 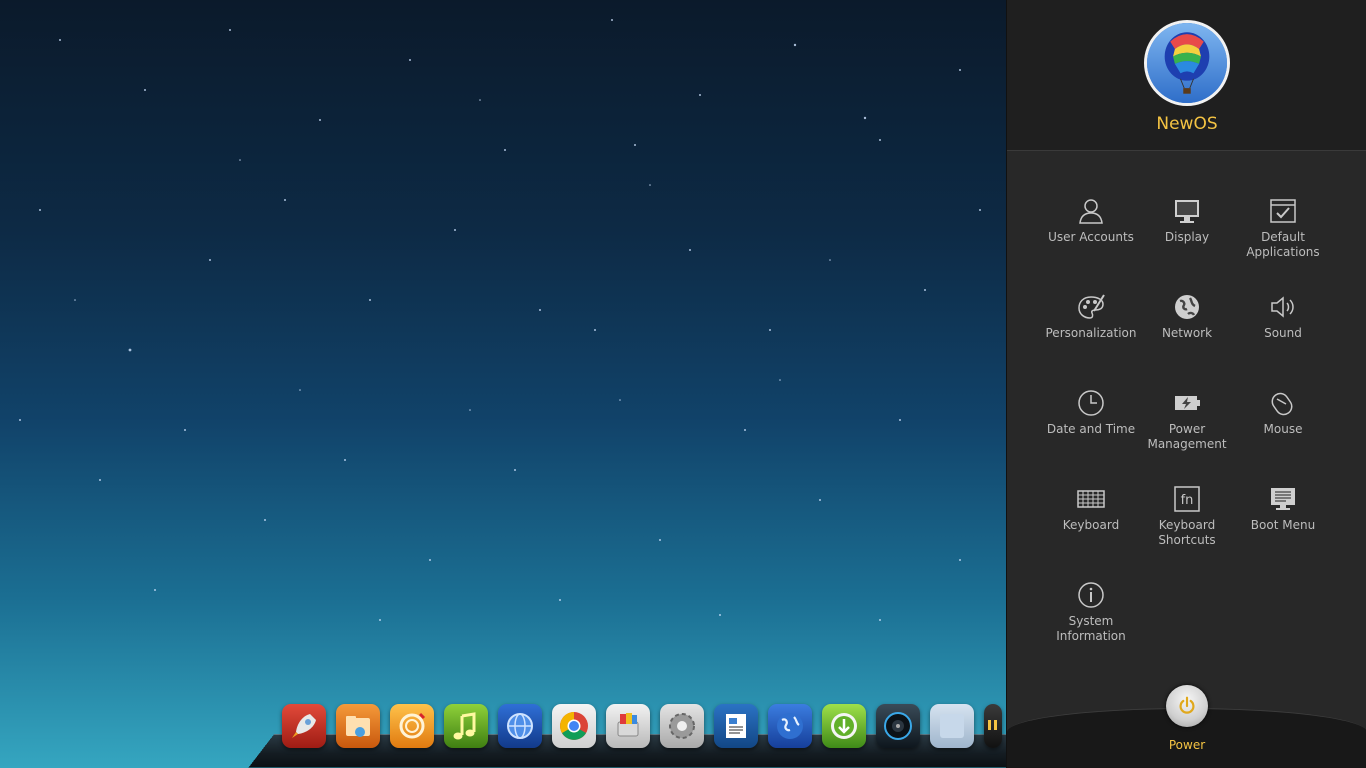 What do you see at coordinates (1187, 403) in the screenshot?
I see `battery-icon` at bounding box center [1187, 403].